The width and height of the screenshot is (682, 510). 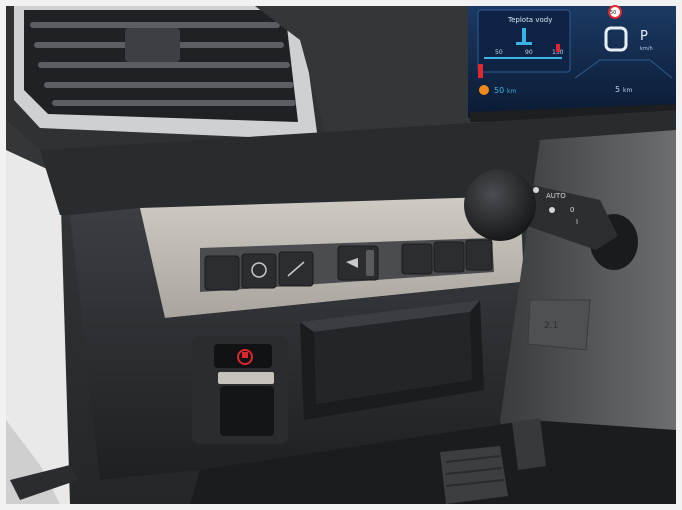 I want to click on parking-brake-switch, so click(x=247, y=411).